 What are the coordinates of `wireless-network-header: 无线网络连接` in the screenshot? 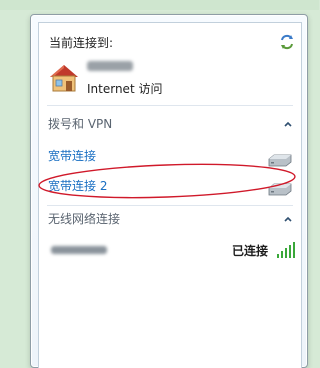 It's located at (84, 218).